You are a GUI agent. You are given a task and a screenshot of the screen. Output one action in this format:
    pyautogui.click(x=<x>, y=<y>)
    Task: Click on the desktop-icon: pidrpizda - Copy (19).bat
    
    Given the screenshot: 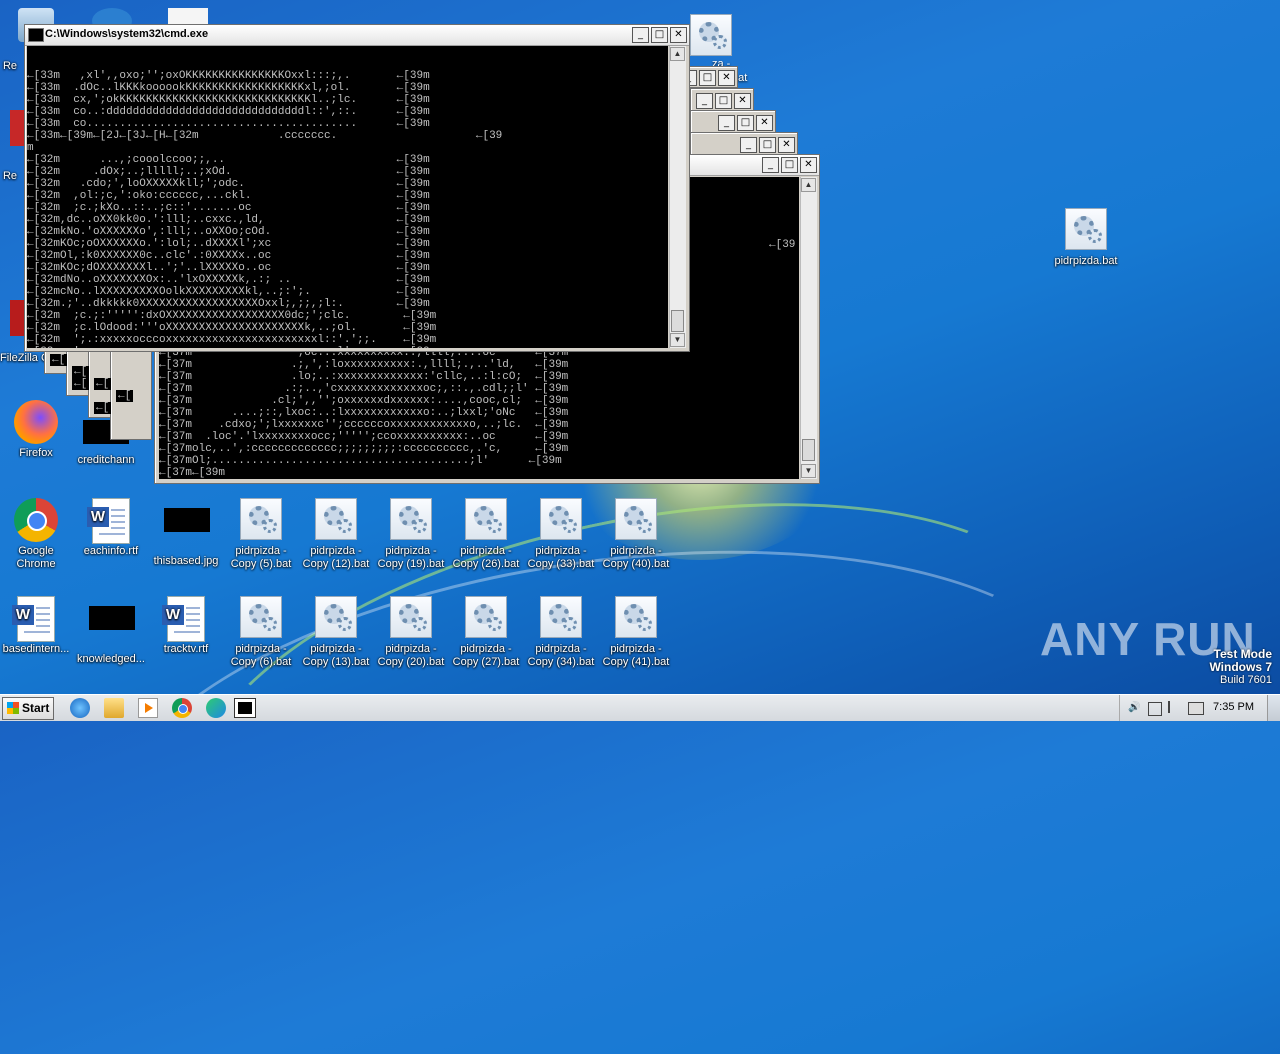 What is the action you would take?
    pyautogui.click(x=411, y=534)
    